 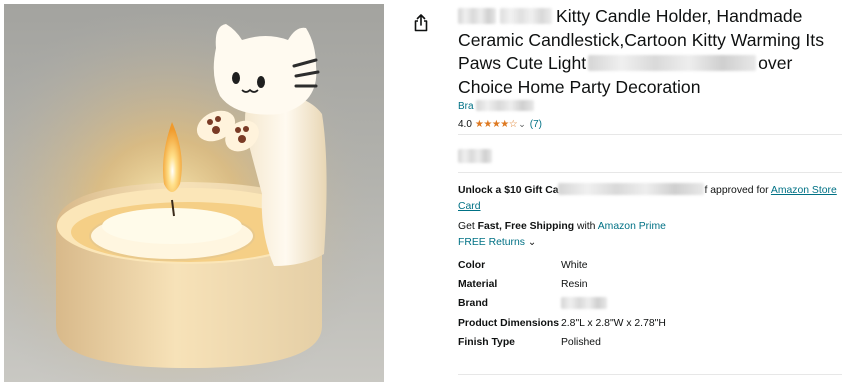 What do you see at coordinates (737, 190) in the screenshot?
I see `gift-offer-text: f approved for` at bounding box center [737, 190].